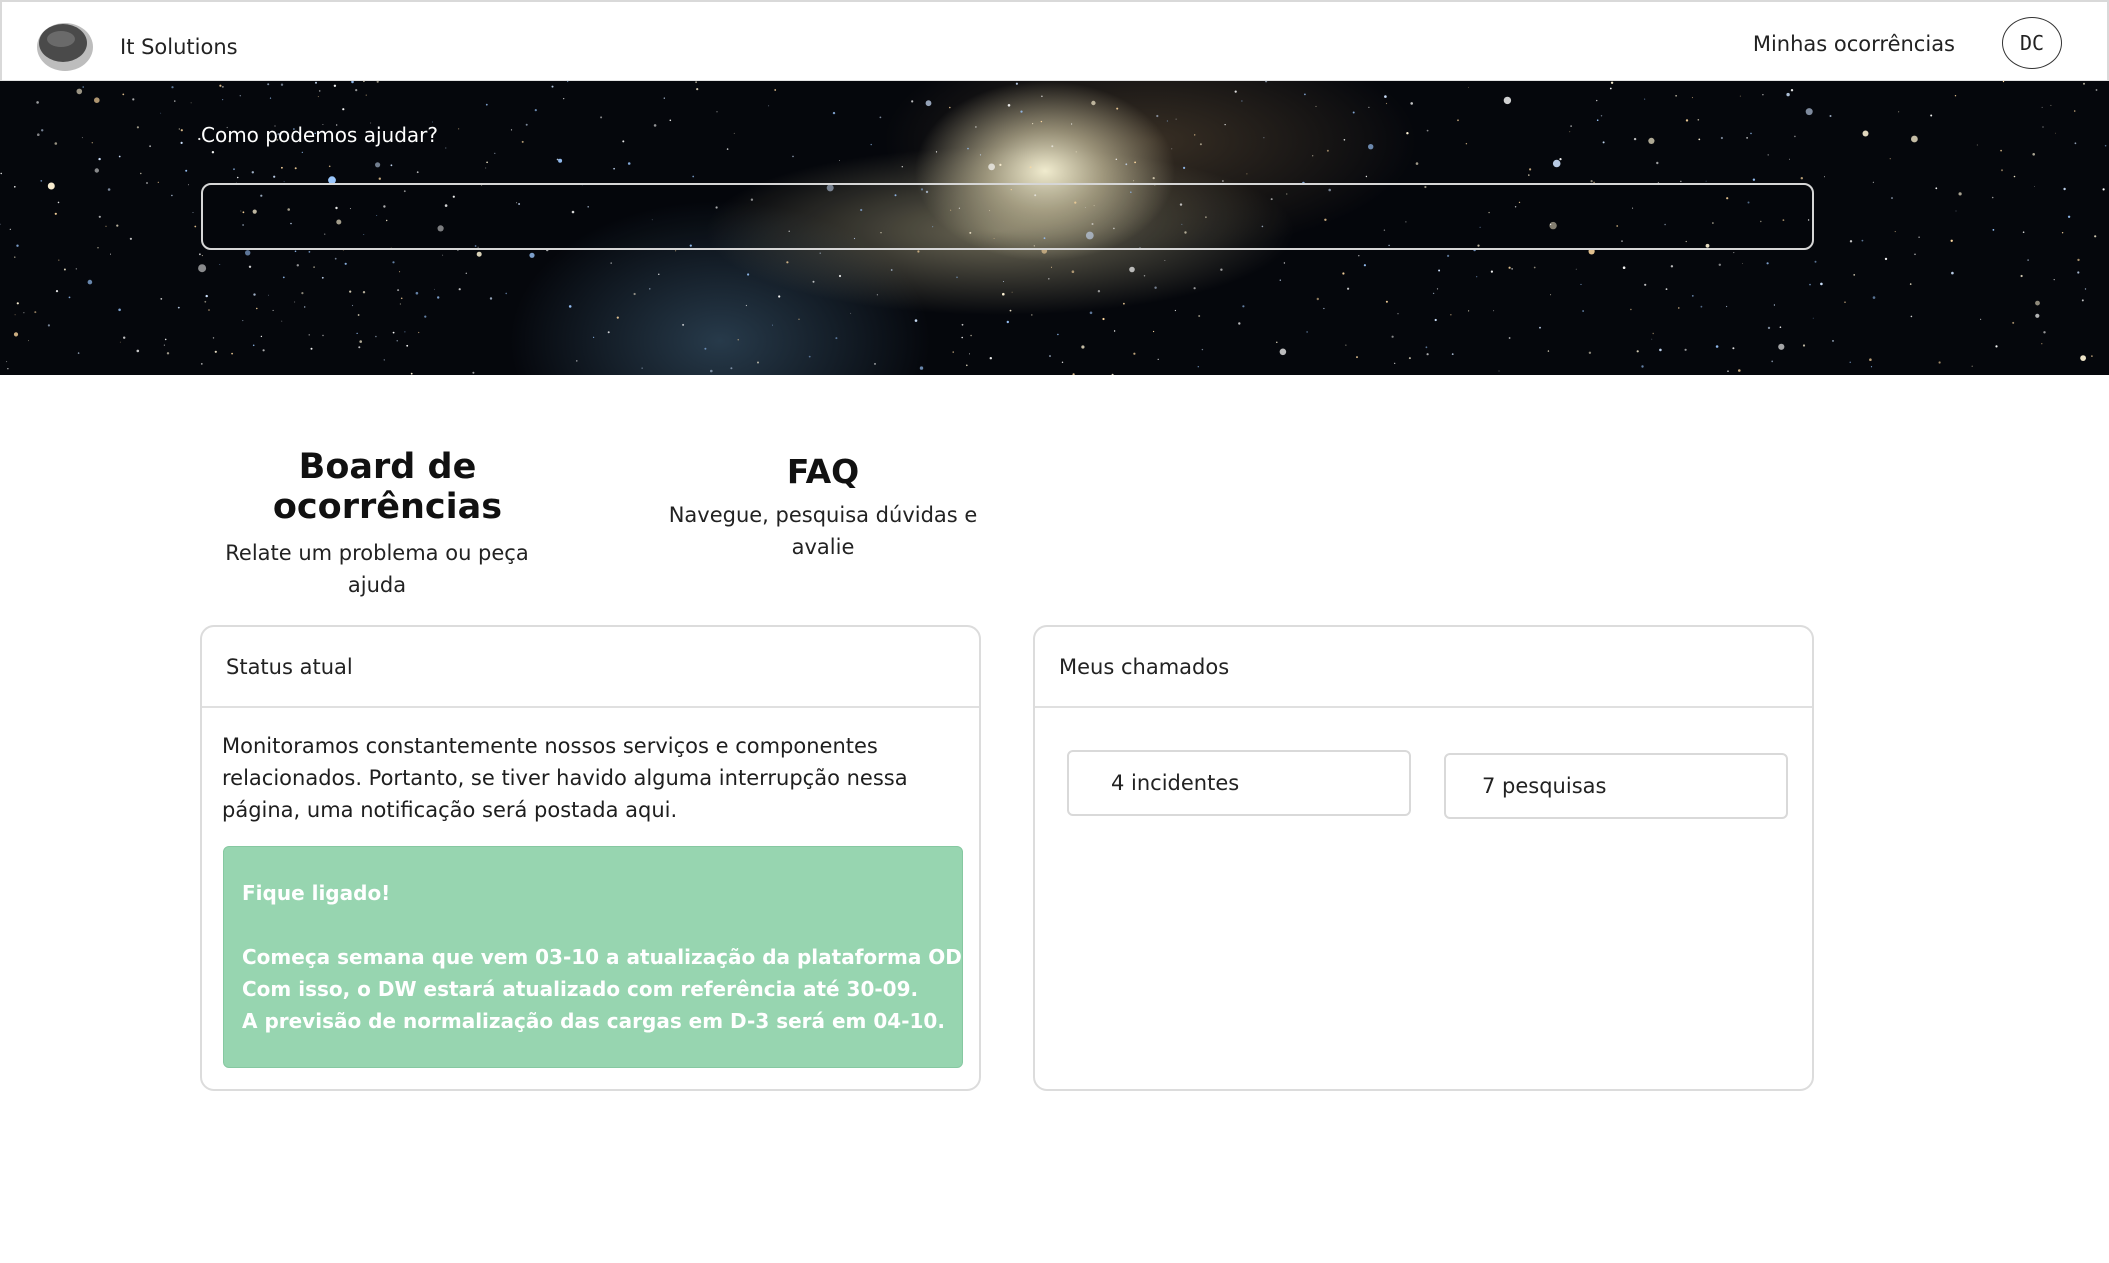  I want to click on company-logo-icon, so click(65, 46).